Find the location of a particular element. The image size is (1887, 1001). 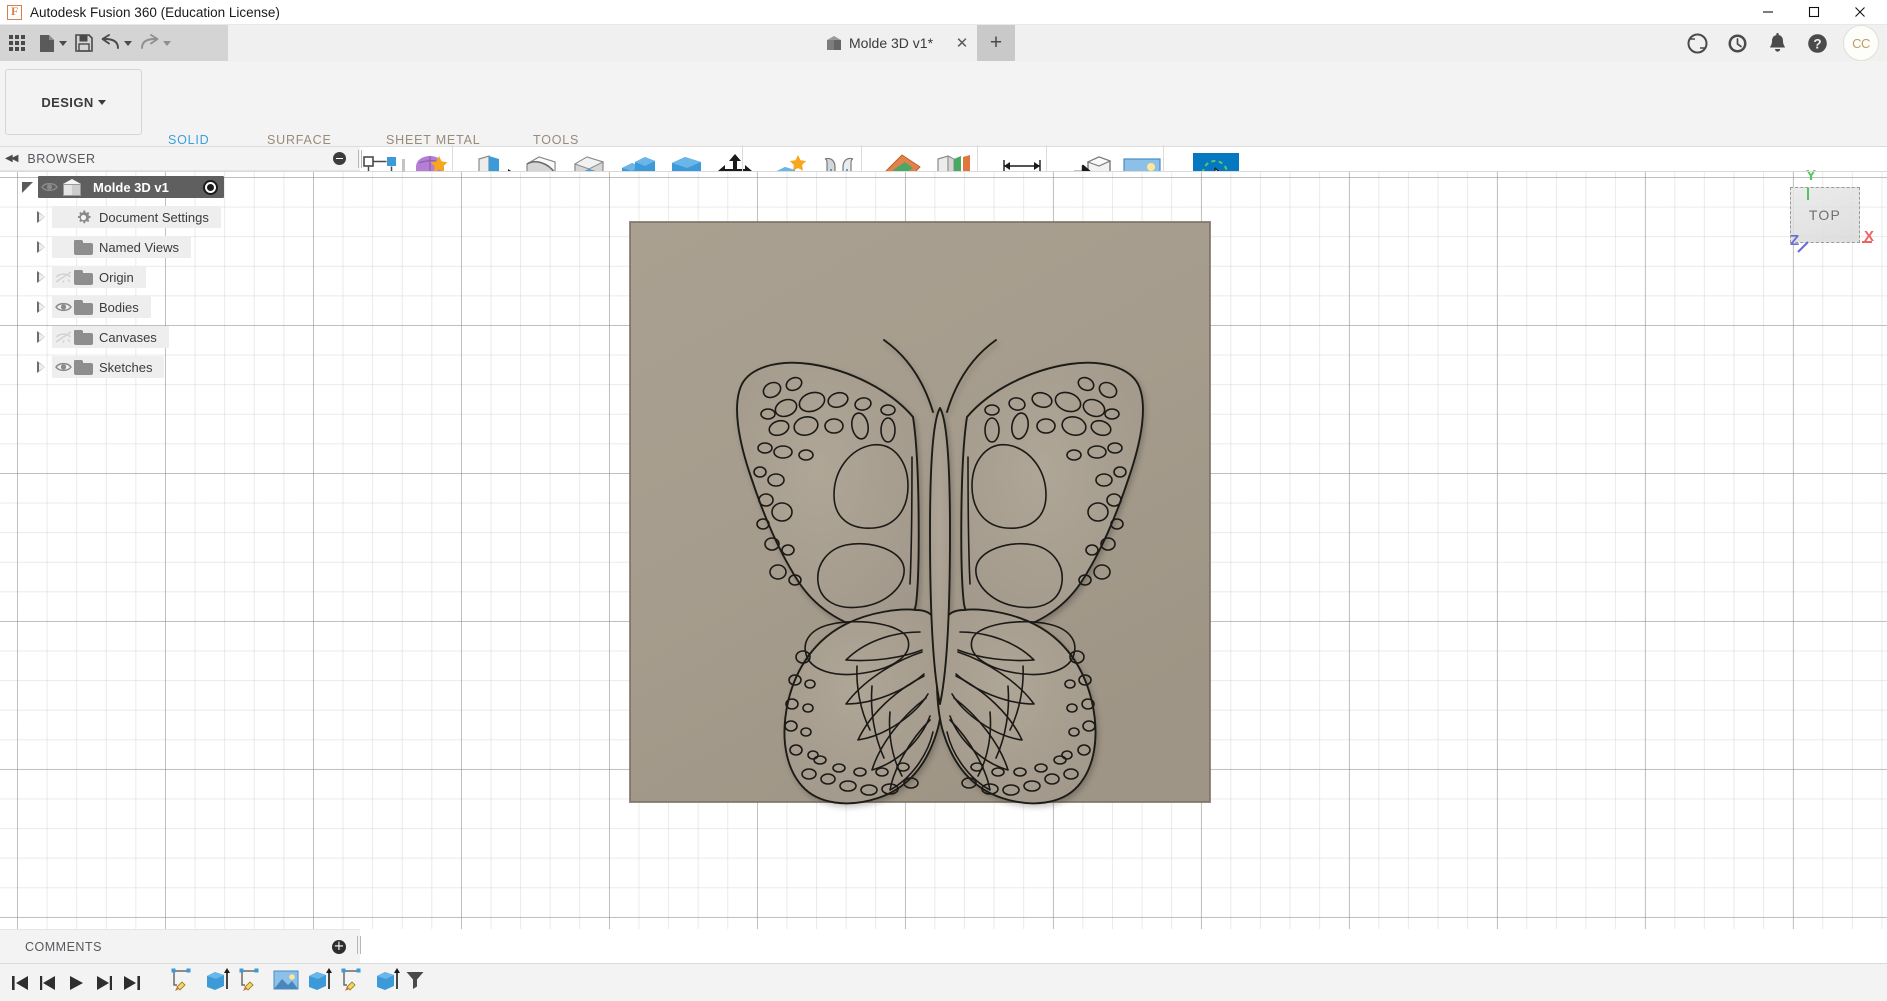

browser-panel-title: BROWSER is located at coordinates (61, 158).